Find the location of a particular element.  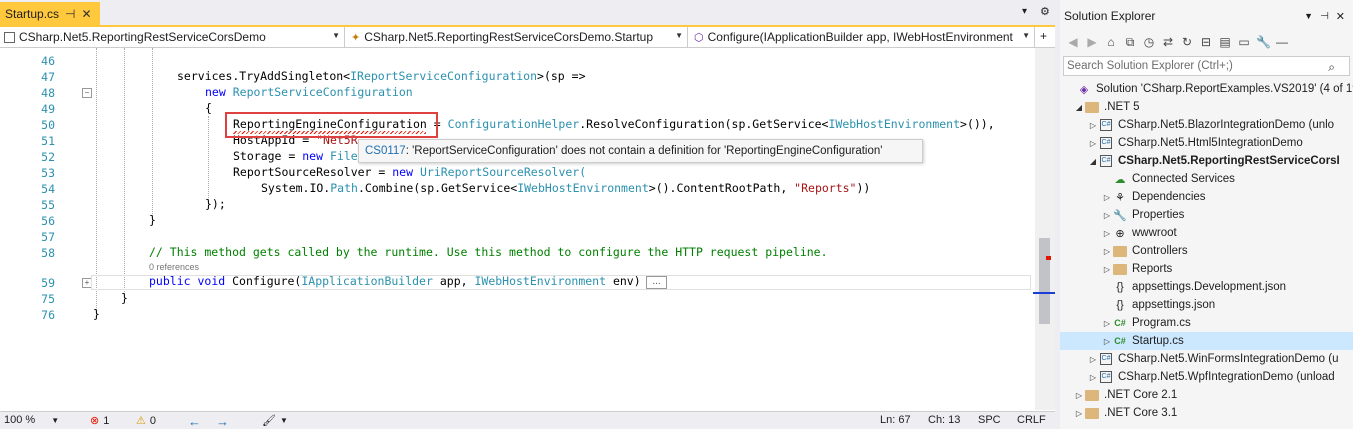

back-icon: ◀ is located at coordinates (1073, 42).